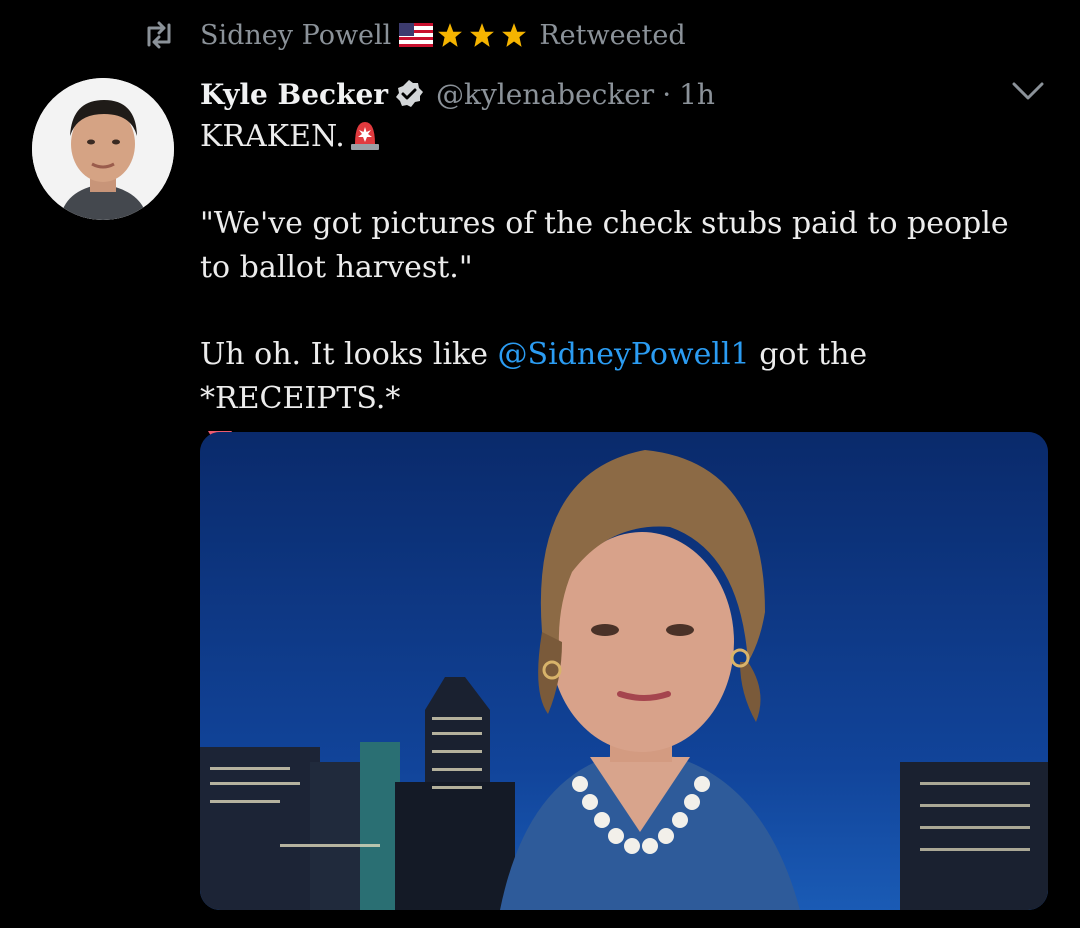 This screenshot has width=1080, height=928. I want to click on tweet-header: Kyle Becker @kylenabecker · 1h, so click(457, 94).